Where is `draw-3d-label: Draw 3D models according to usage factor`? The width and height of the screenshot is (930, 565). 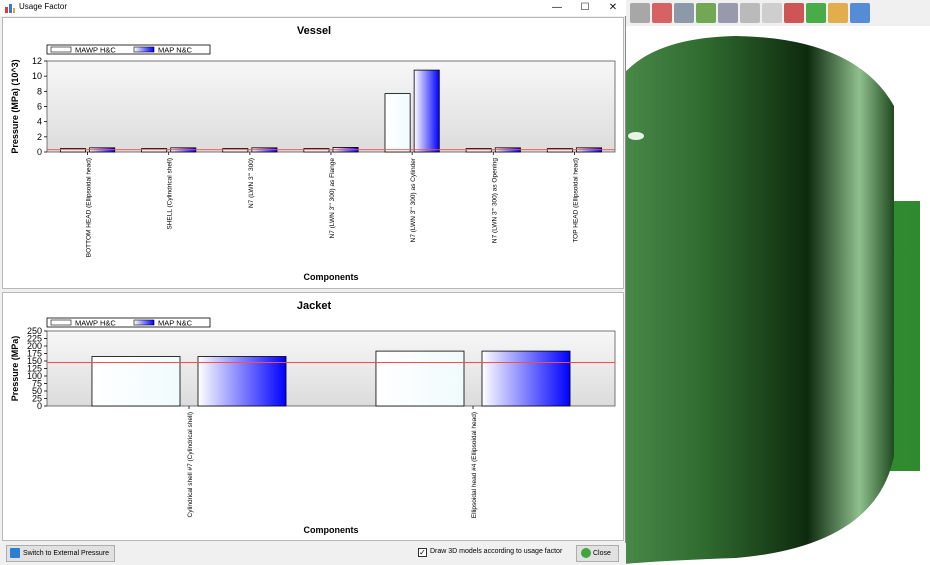 draw-3d-label: Draw 3D models according to usage factor is located at coordinates (496, 551).